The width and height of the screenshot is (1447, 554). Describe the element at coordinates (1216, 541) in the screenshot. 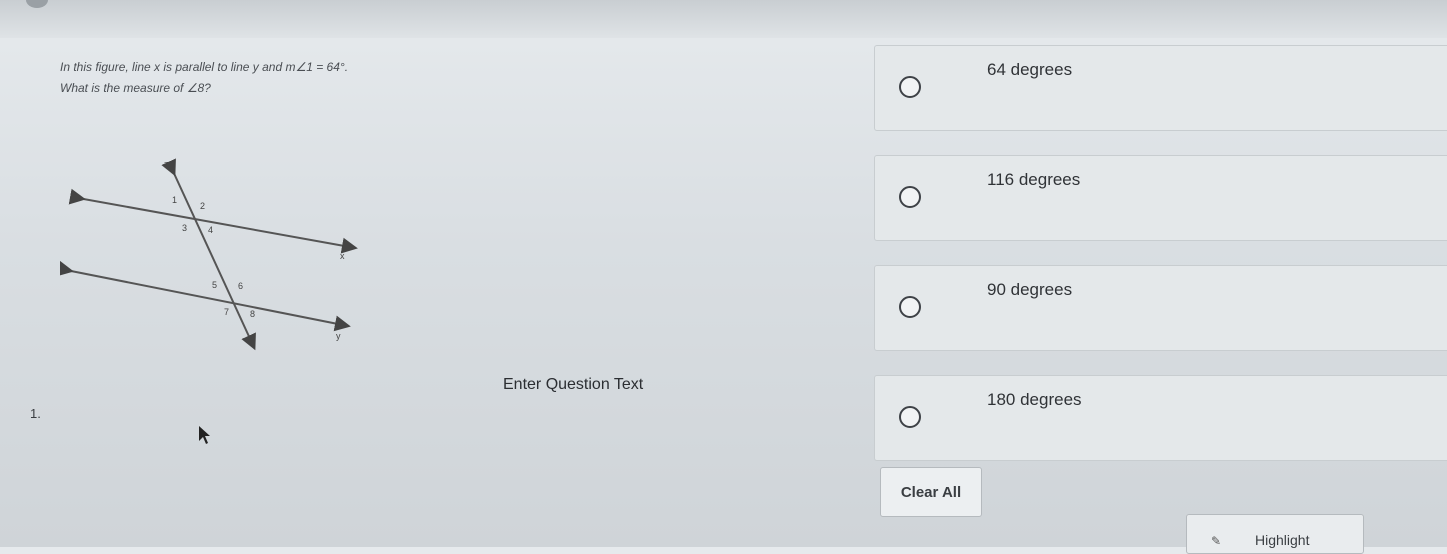

I see `pencil-icon: ✎` at that location.